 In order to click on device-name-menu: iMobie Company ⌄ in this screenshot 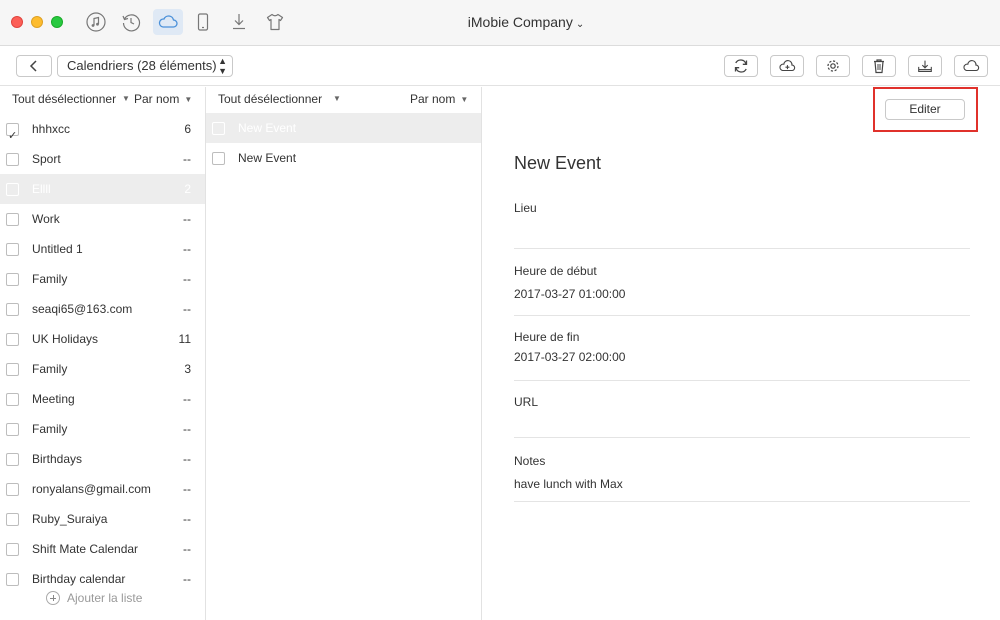, I will do `click(500, 22)`.